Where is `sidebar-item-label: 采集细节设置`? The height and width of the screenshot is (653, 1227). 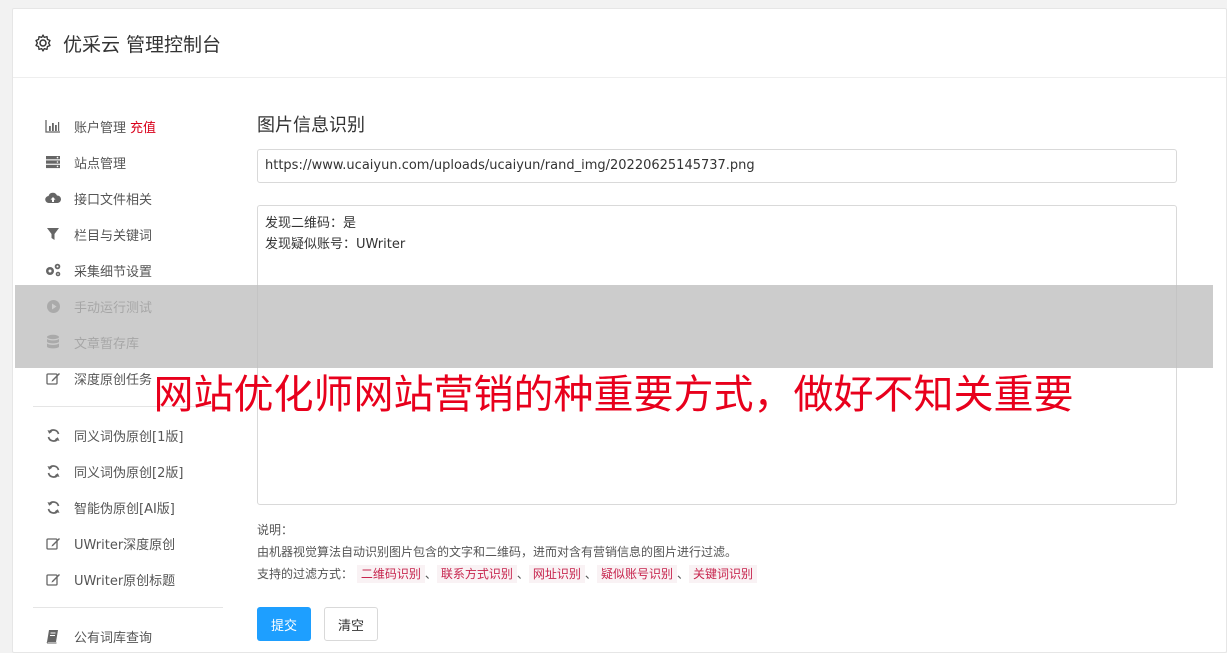
sidebar-item-label: 采集细节设置 is located at coordinates (113, 272).